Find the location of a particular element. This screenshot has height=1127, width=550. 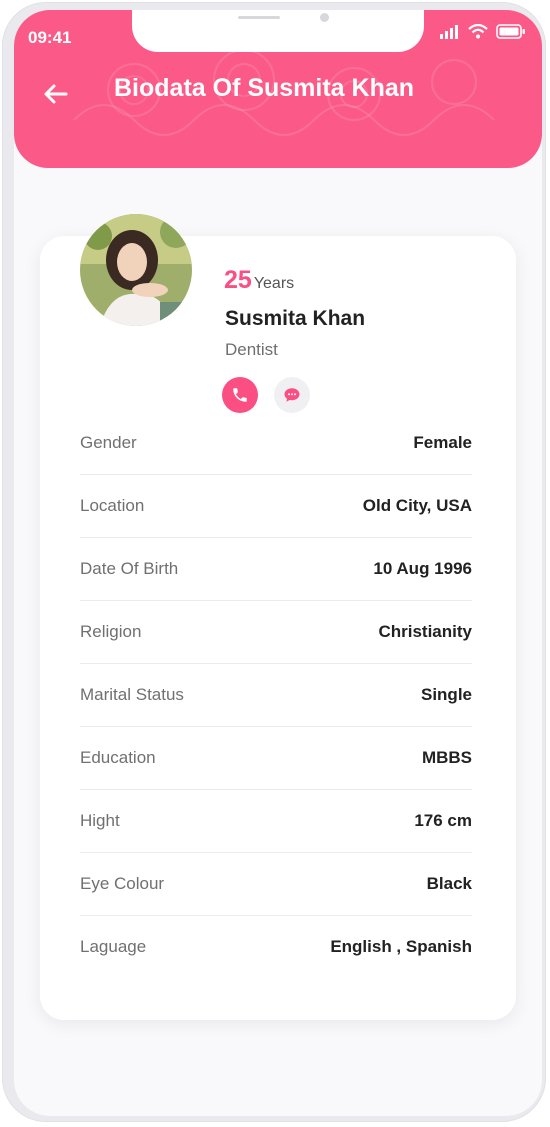

age-unit: Years is located at coordinates (274, 283).